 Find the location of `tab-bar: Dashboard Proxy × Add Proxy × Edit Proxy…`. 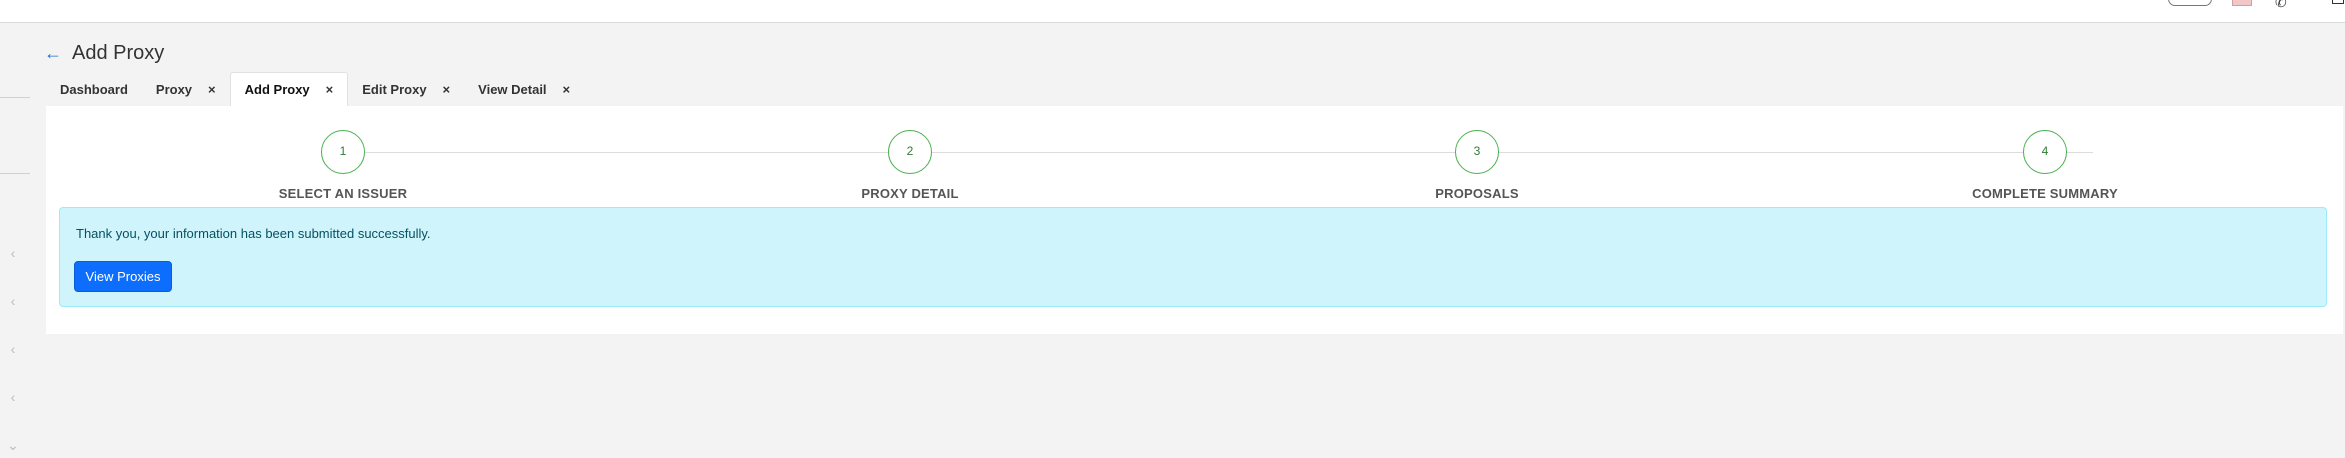

tab-bar: Dashboard Proxy × Add Proxy × Edit Proxy… is located at coordinates (315, 89).